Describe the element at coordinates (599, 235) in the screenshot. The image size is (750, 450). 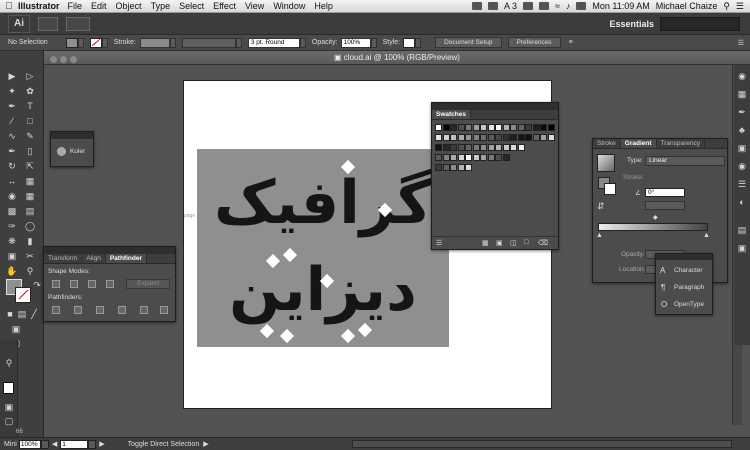
I see `gradient-stop-left: ▲` at that location.